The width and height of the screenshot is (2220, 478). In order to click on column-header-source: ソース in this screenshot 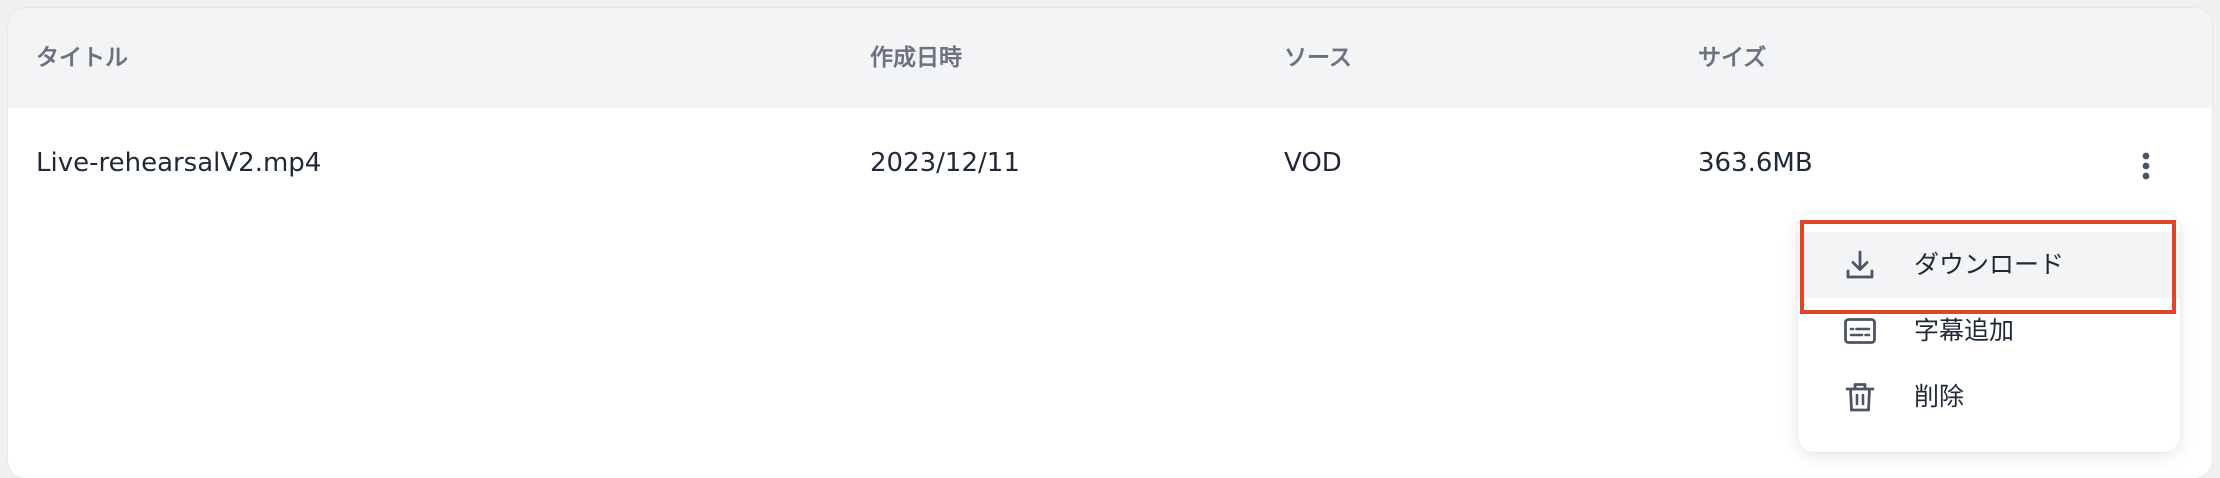, I will do `click(1318, 58)`.